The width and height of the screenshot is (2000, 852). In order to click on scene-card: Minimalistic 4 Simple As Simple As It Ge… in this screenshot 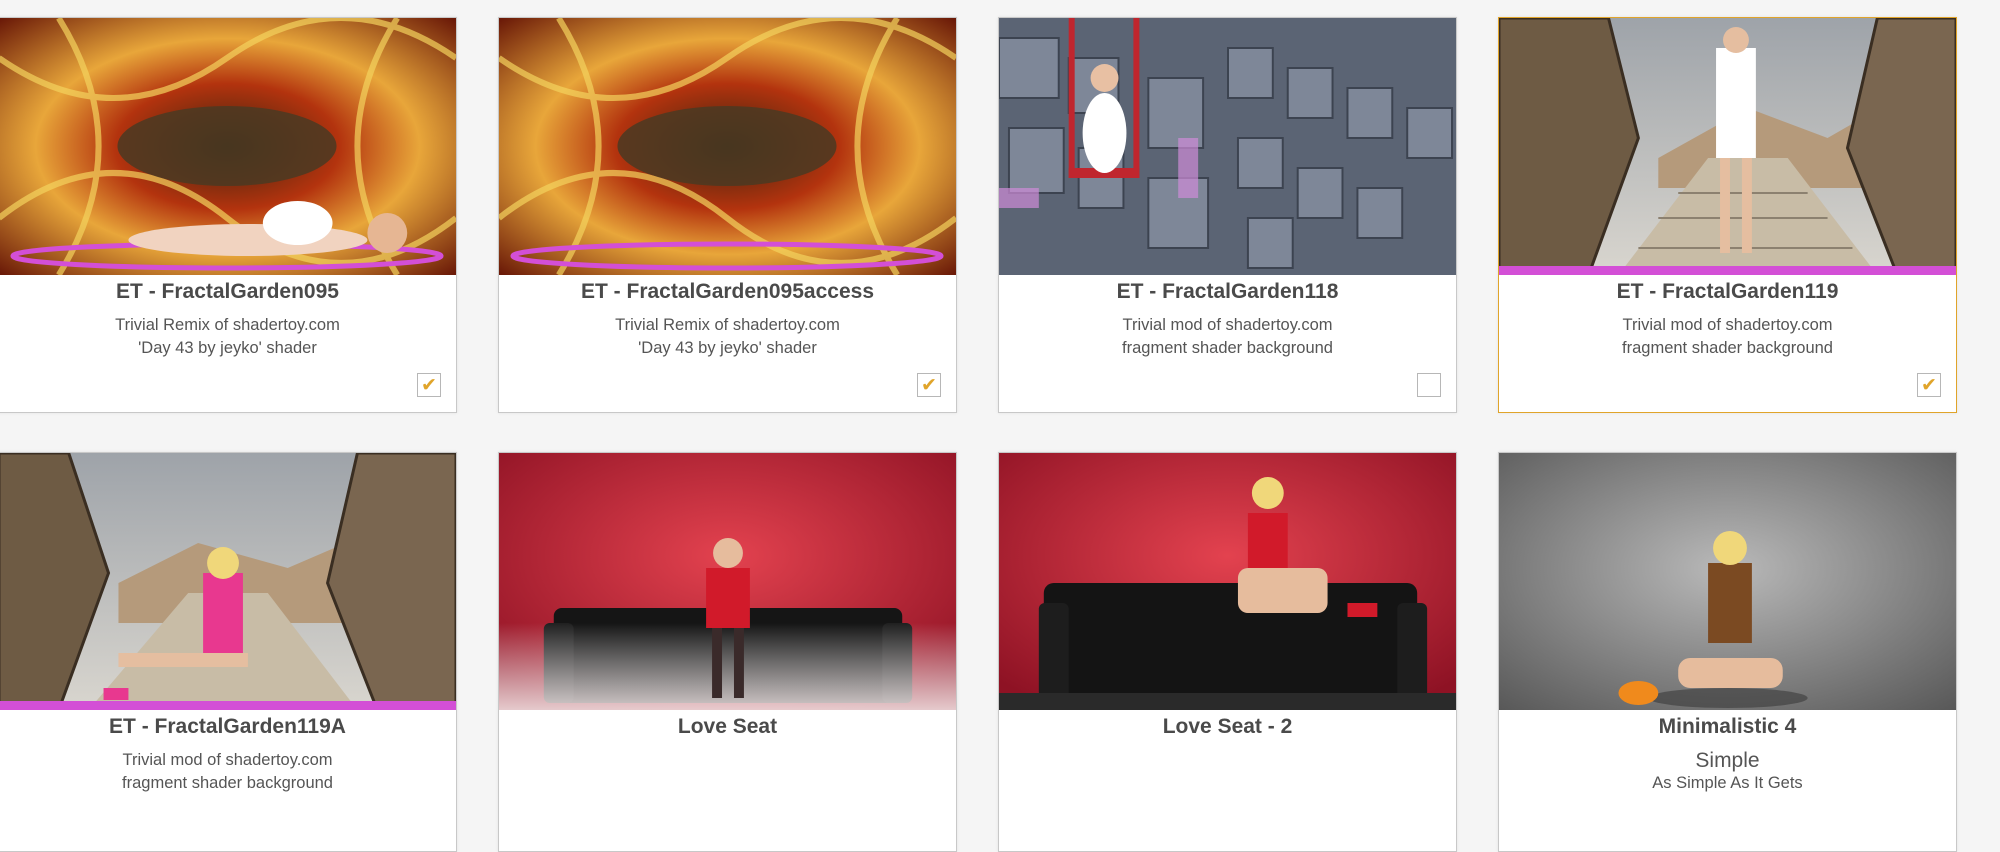, I will do `click(1727, 652)`.